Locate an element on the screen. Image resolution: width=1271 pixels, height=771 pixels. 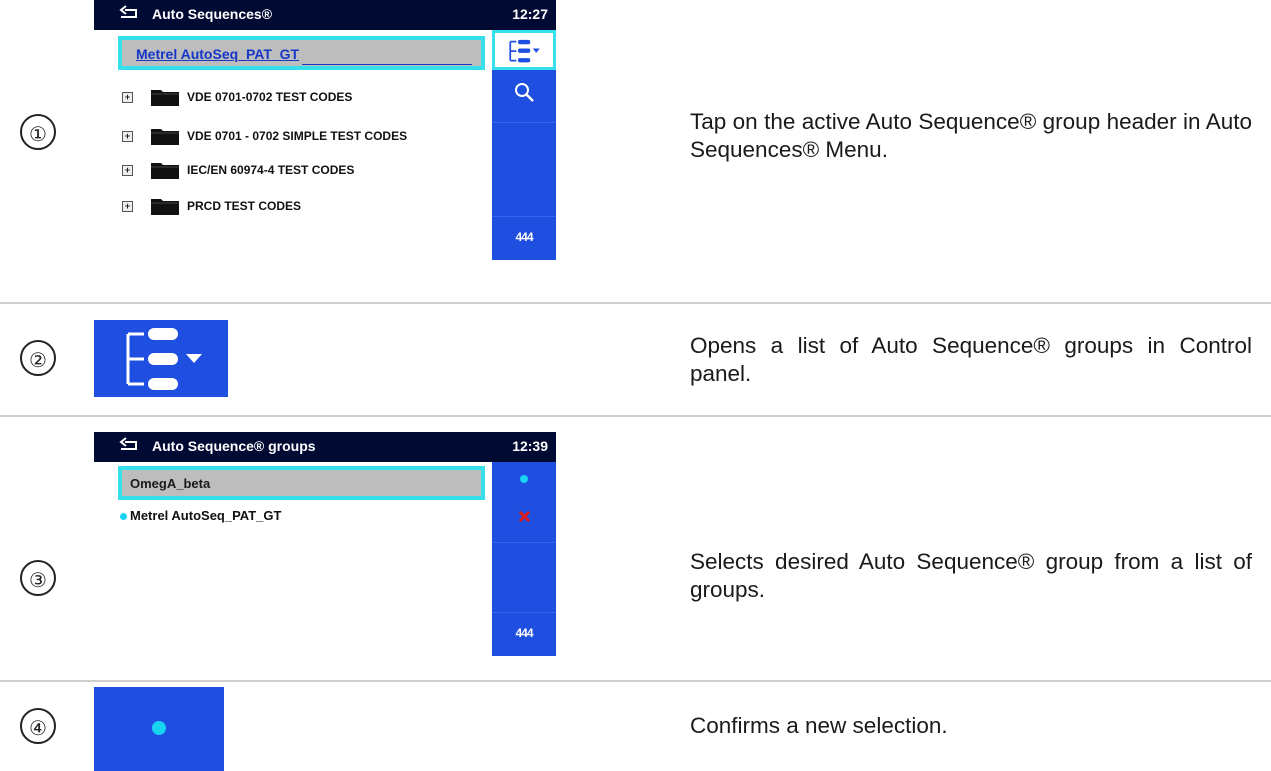
step-number-3: ③ is located at coordinates (38, 578).